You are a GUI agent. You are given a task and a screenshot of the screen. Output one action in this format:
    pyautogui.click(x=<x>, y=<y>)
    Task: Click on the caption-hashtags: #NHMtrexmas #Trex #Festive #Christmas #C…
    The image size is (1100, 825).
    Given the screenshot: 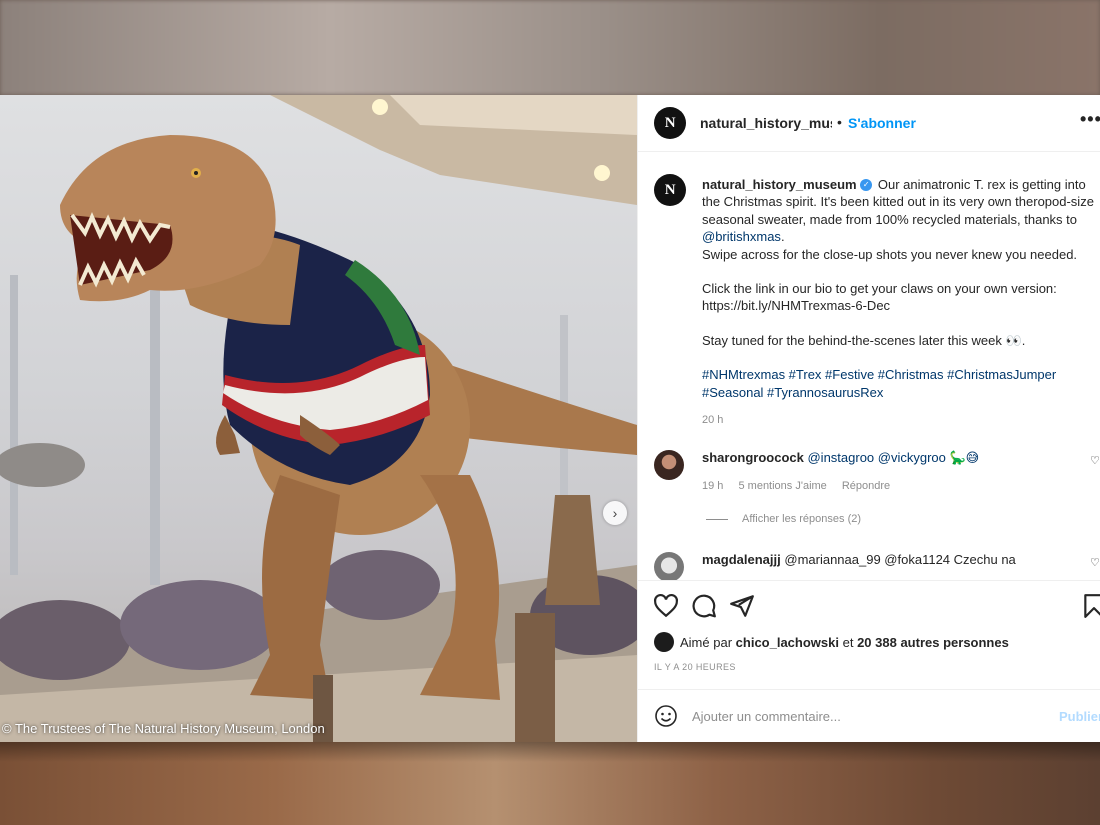 What is the action you would take?
    pyautogui.click(x=898, y=383)
    